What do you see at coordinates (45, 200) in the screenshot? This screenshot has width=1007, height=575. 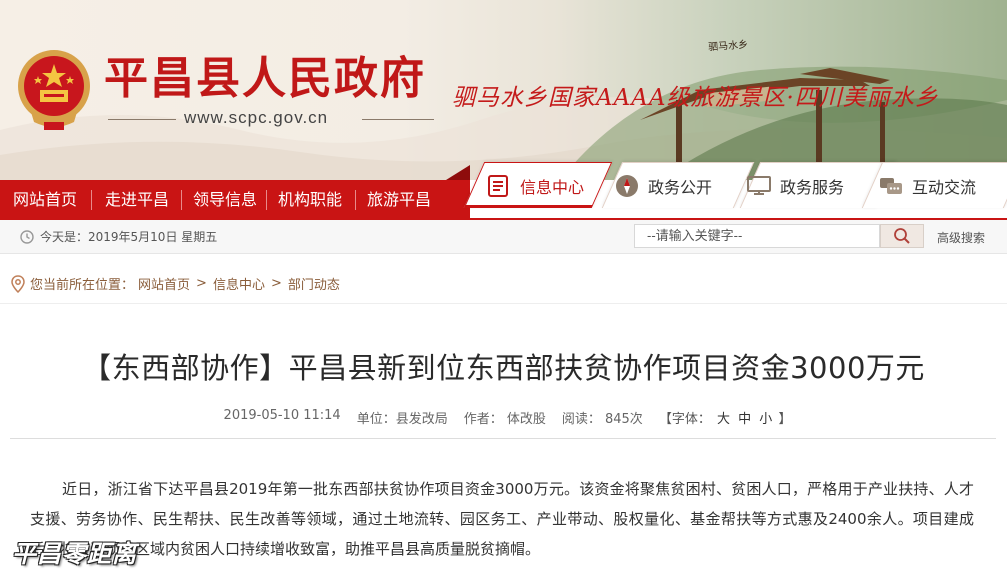 I see `nav-item-home: 网站首页` at bounding box center [45, 200].